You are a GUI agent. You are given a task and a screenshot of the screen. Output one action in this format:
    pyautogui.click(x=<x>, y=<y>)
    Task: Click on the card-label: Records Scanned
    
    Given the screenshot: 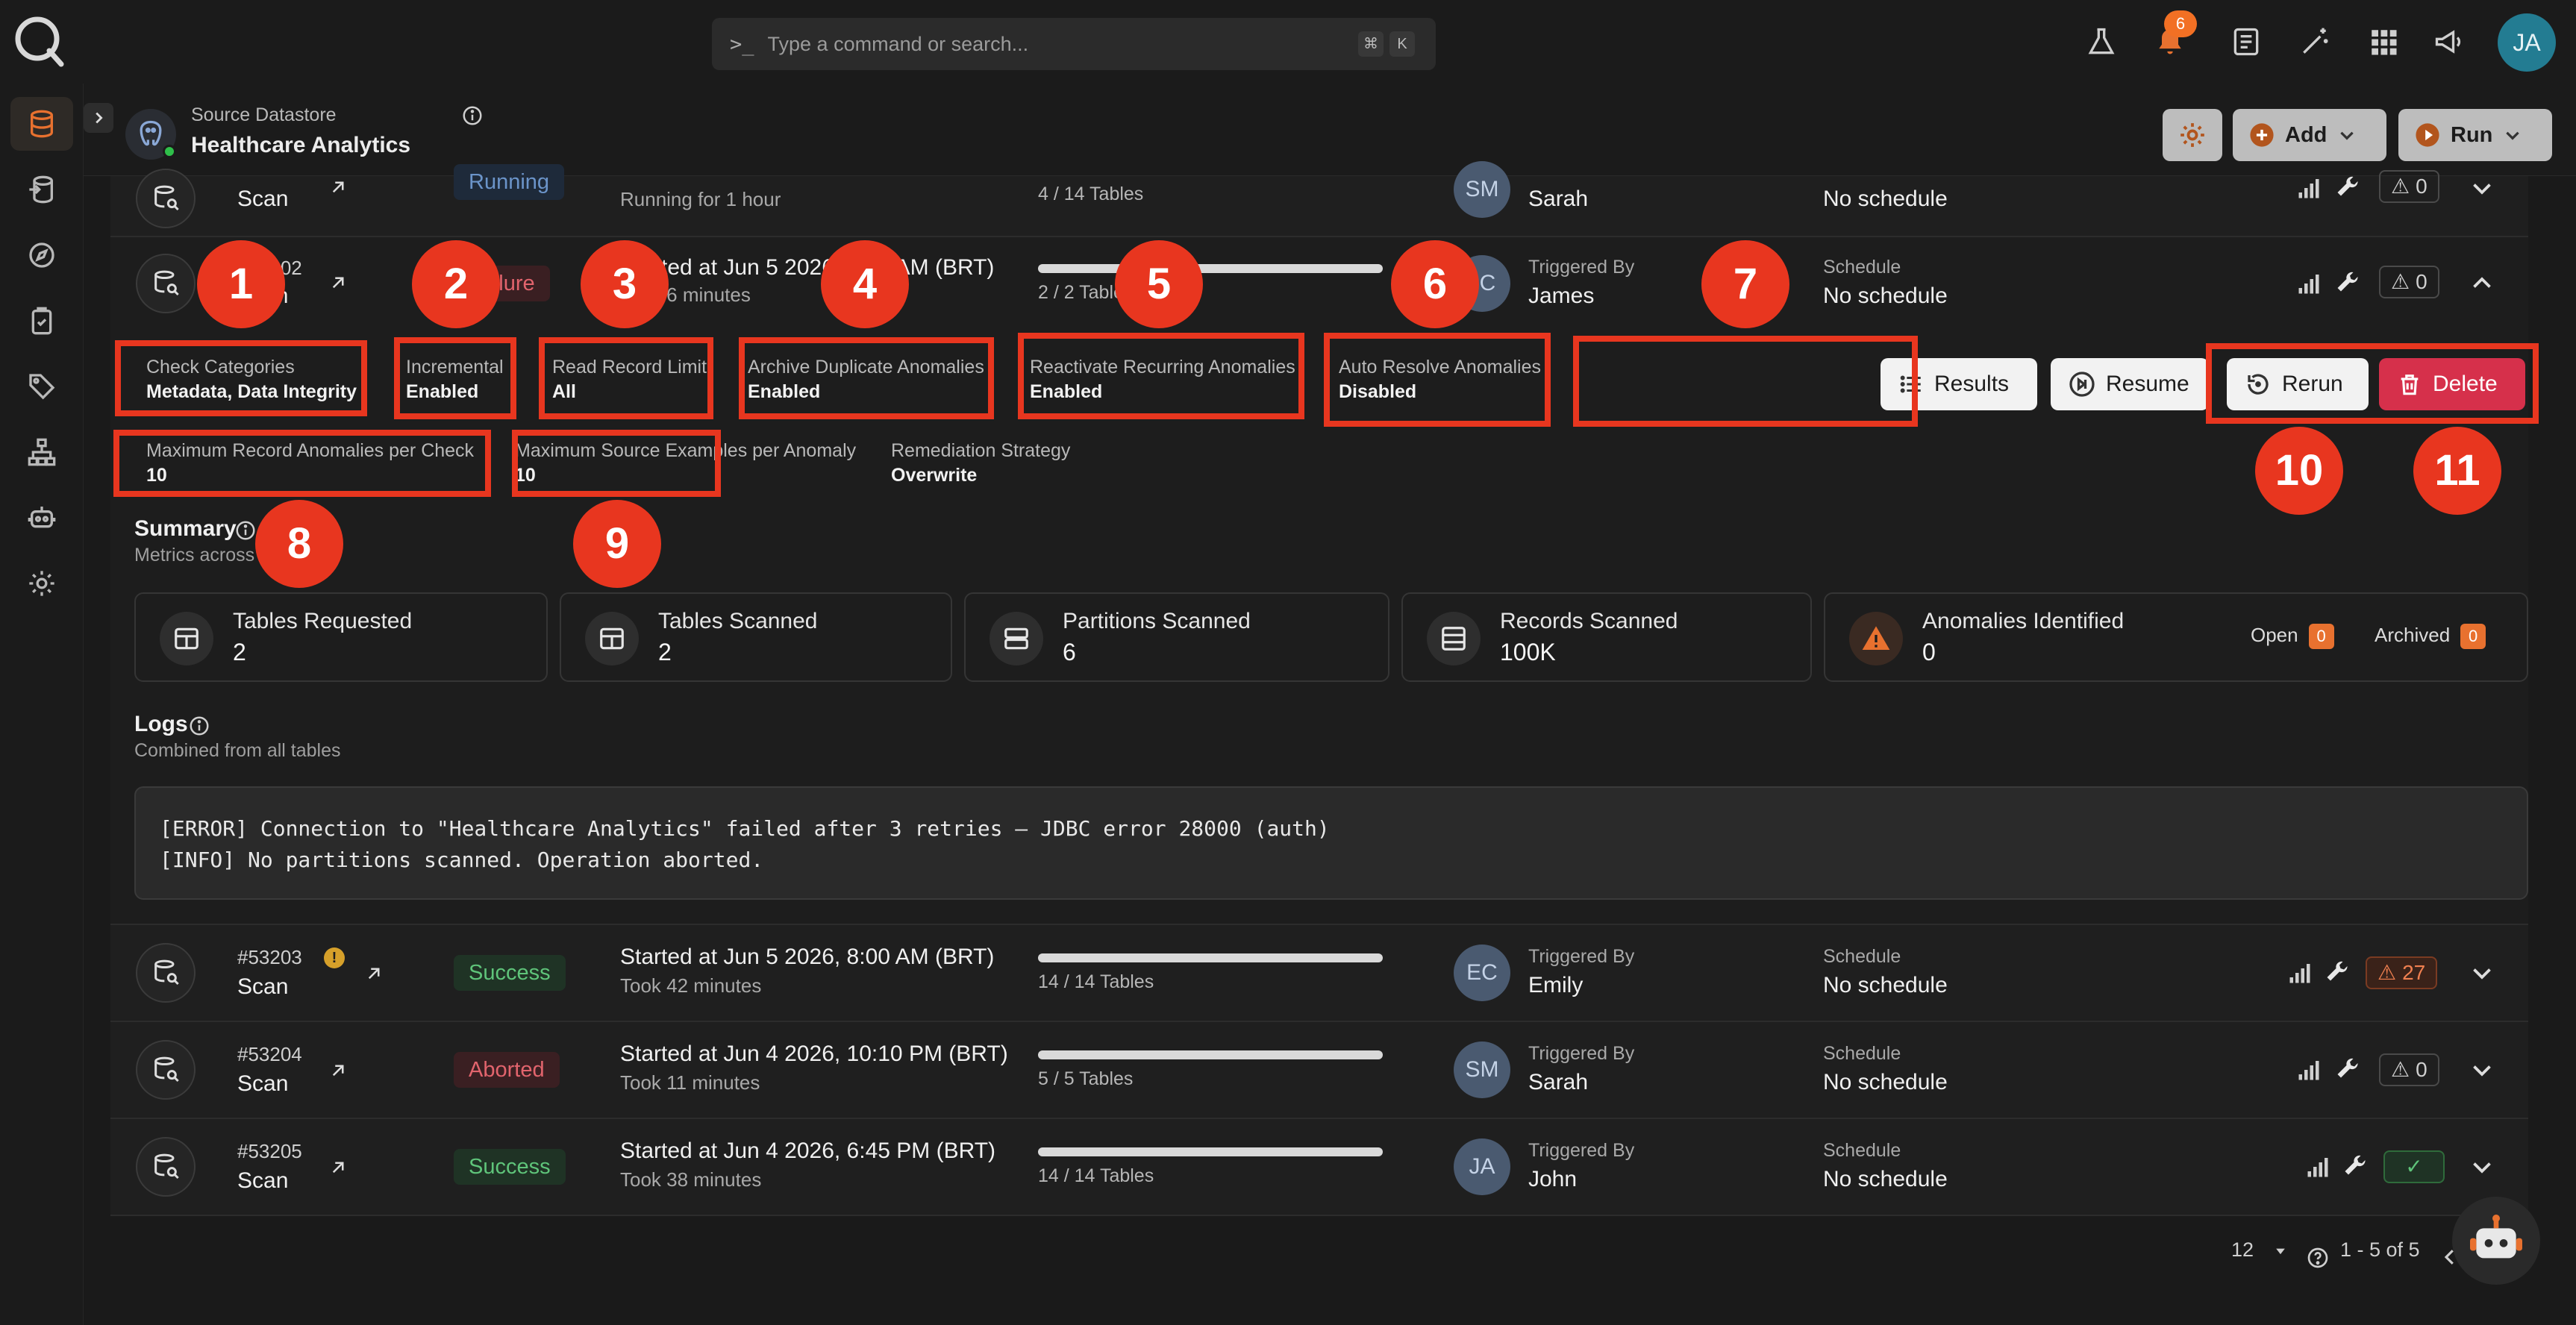 What is the action you would take?
    pyautogui.click(x=1589, y=621)
    